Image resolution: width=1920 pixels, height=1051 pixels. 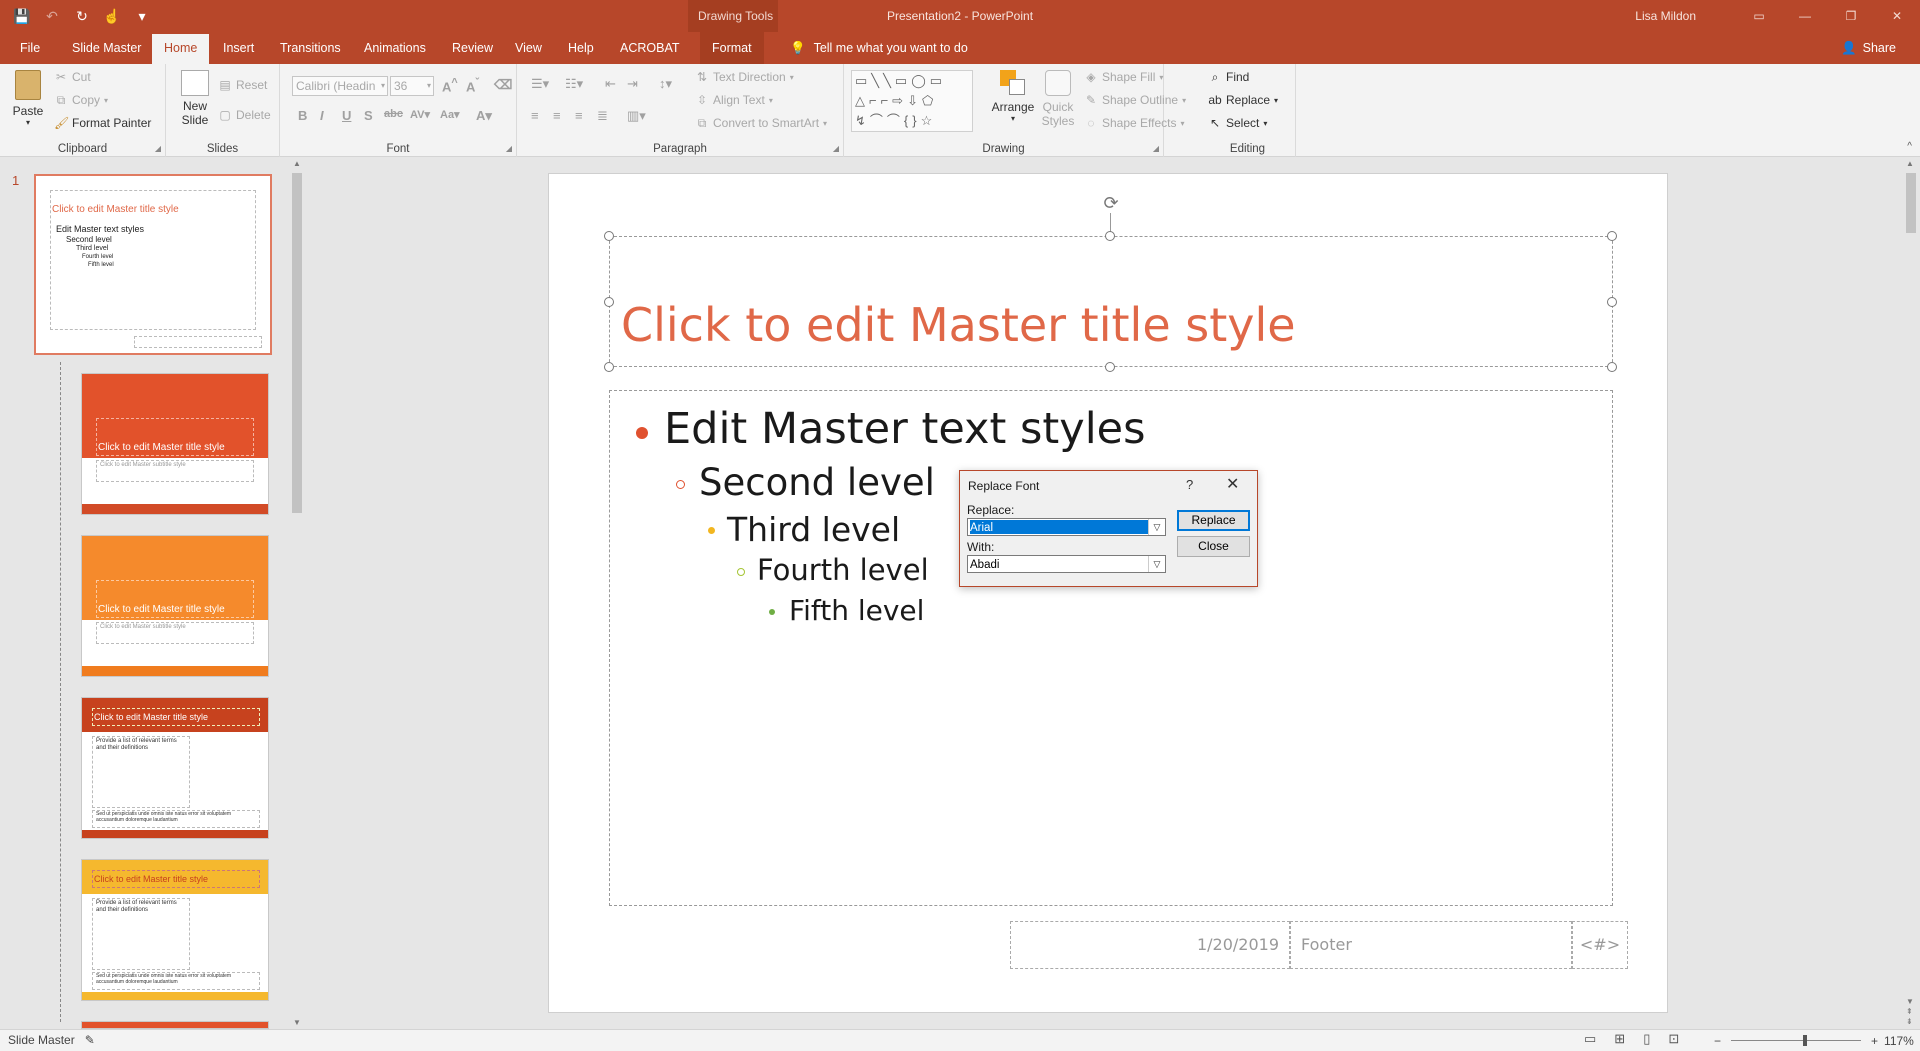 What do you see at coordinates (175, 1025) in the screenshot?
I see `layout-thumbnail-partial` at bounding box center [175, 1025].